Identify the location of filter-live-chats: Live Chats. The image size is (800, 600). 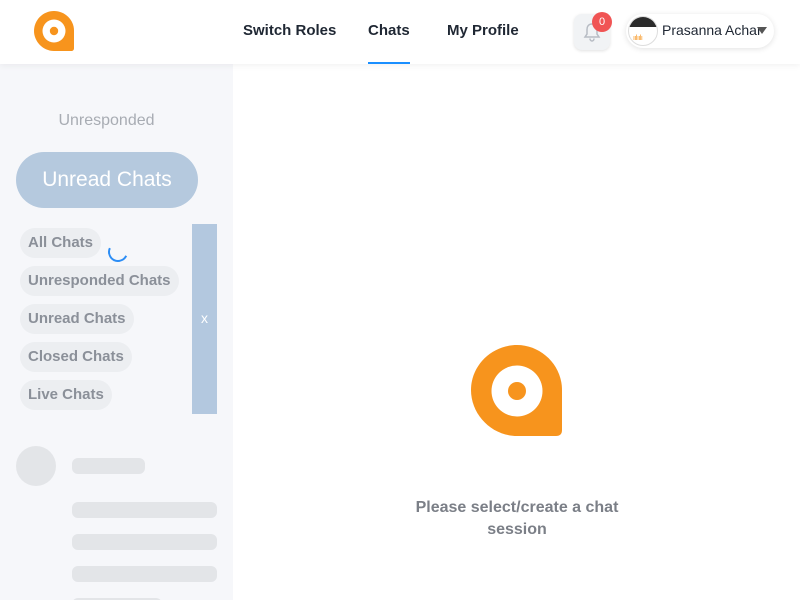
(66, 395).